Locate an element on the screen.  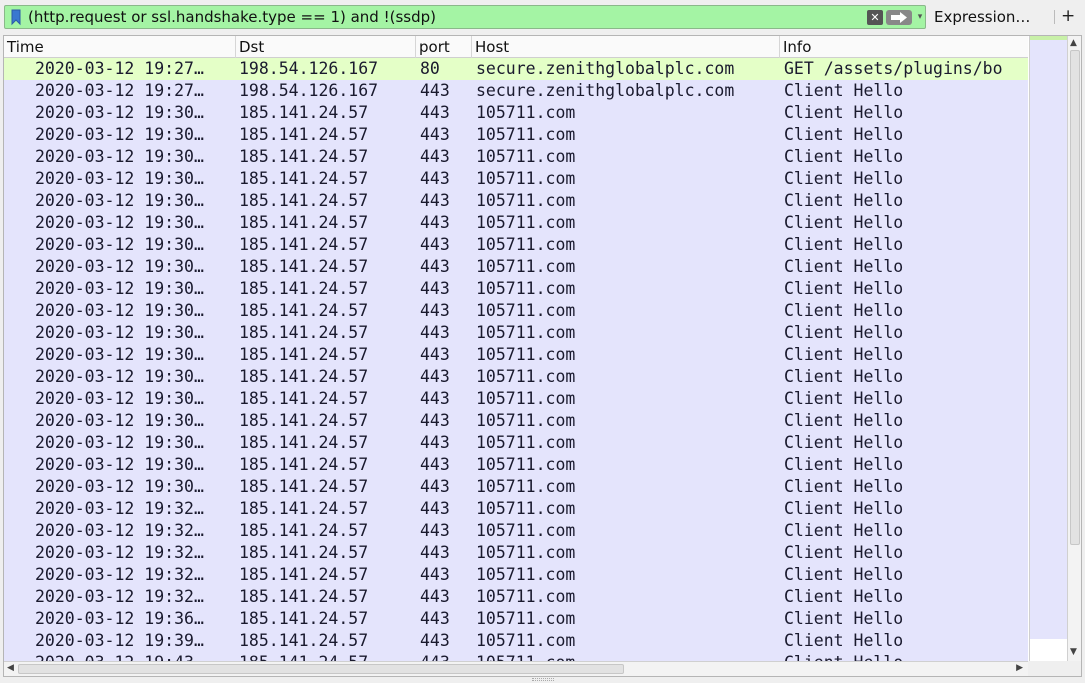
scroll-right-icon: ▶ is located at coordinates (1019, 668).